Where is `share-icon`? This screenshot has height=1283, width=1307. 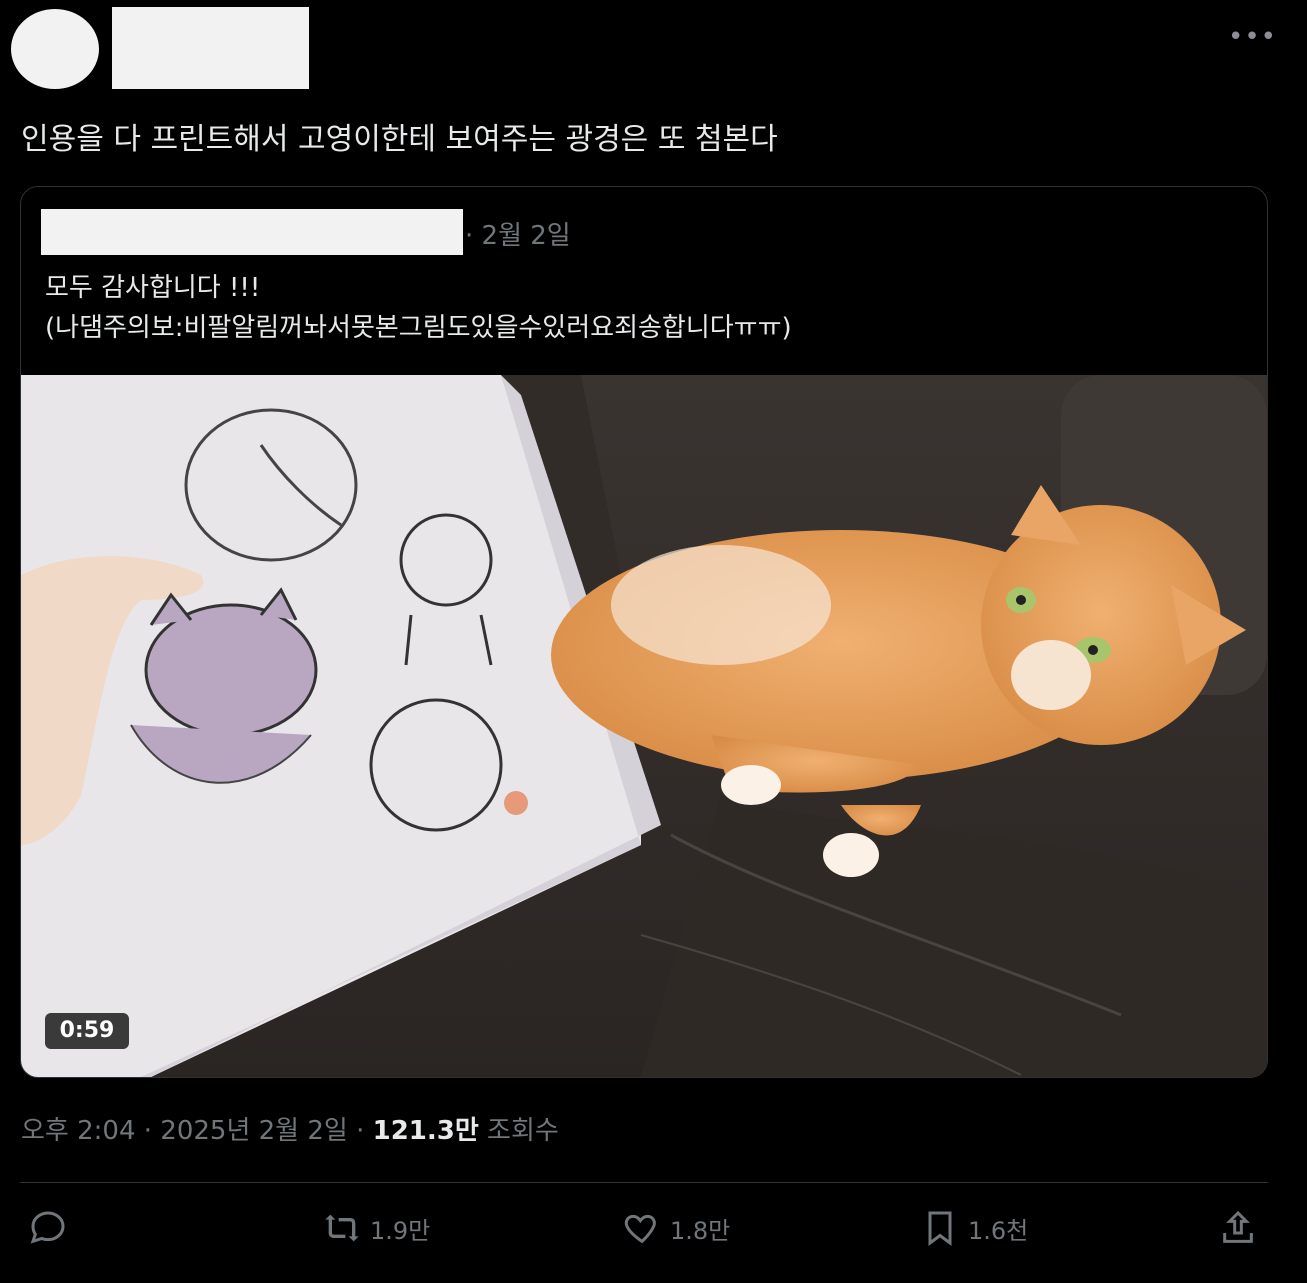 share-icon is located at coordinates (1238, 1226).